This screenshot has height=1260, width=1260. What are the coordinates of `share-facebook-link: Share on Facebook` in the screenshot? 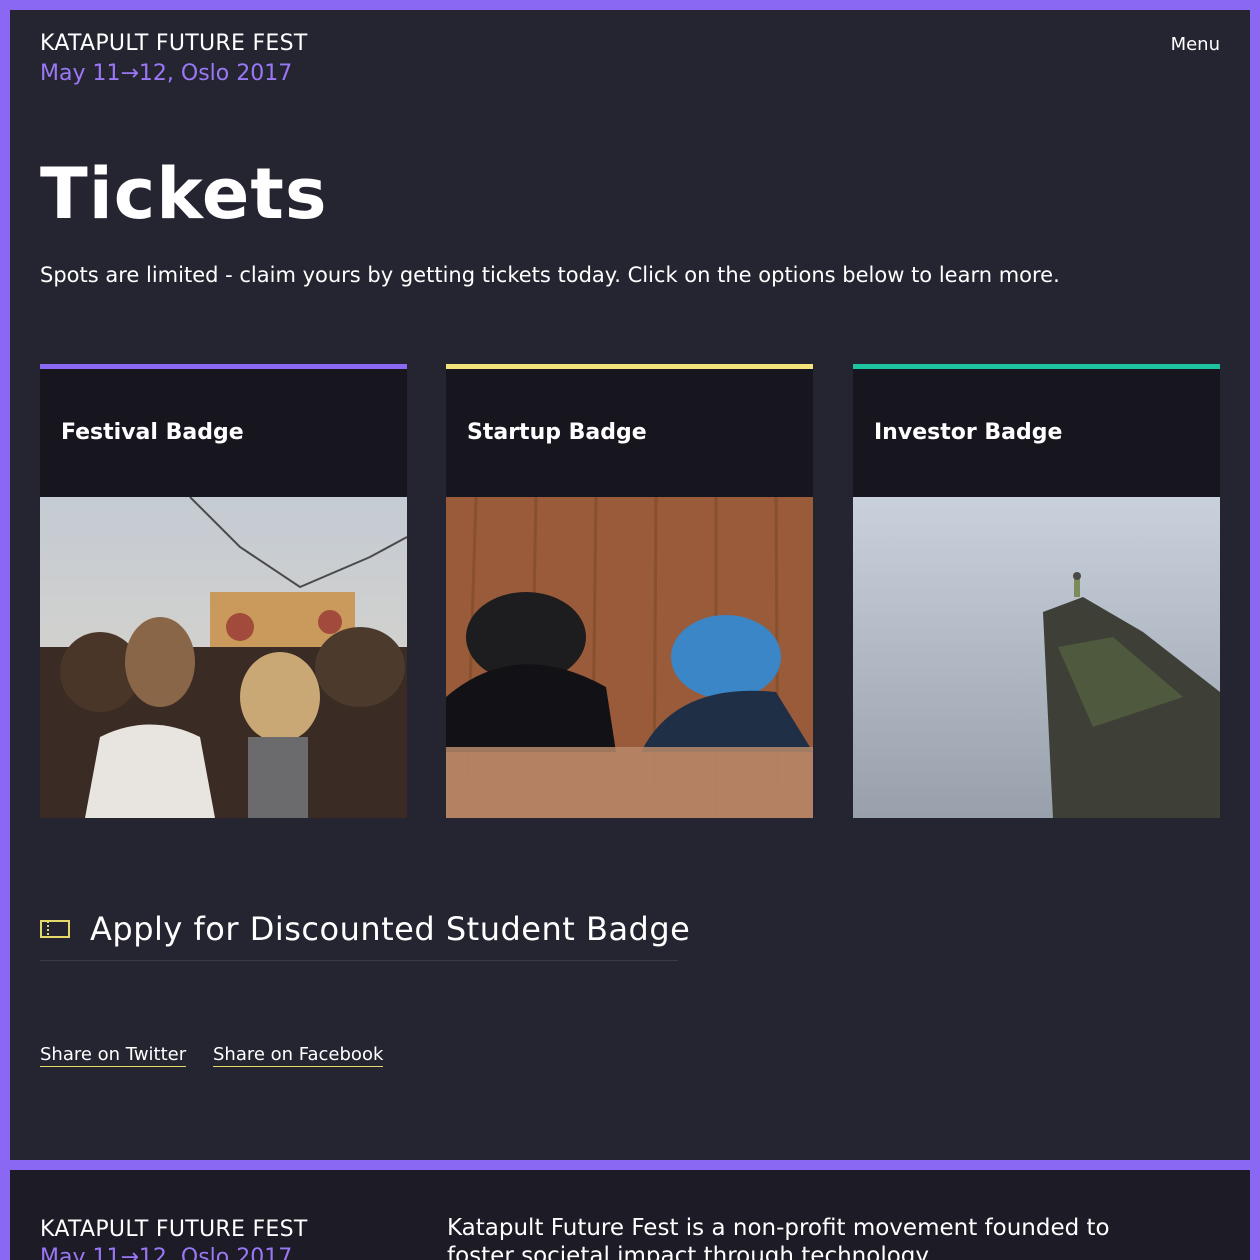 It's located at (298, 1055).